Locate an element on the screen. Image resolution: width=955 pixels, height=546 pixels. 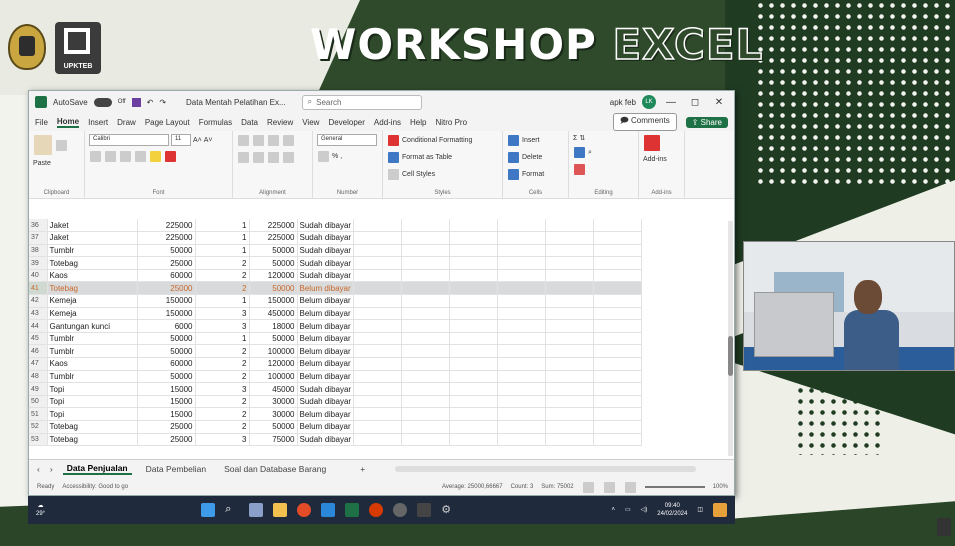
delete-cells-button: Delete is located at coordinates (532, 157).